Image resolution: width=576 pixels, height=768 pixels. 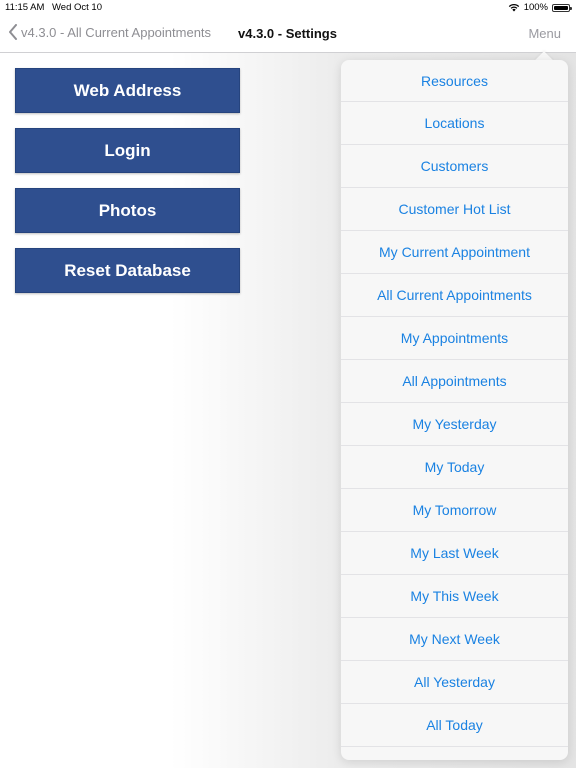 I want to click on menu-item-my-yesterday: My Yesterday, so click(x=454, y=424).